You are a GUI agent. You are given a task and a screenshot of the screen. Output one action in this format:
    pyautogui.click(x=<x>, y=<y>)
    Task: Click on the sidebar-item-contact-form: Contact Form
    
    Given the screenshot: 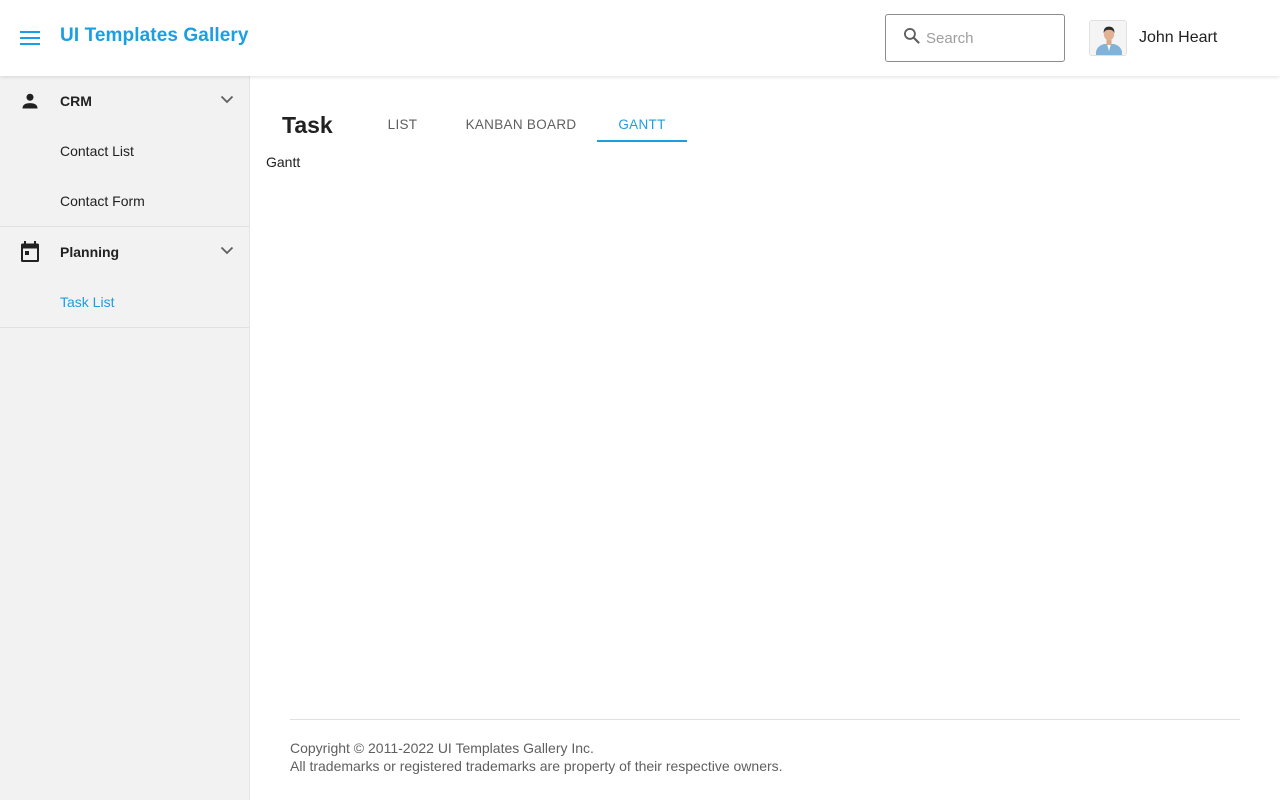 What is the action you would take?
    pyautogui.click(x=124, y=201)
    